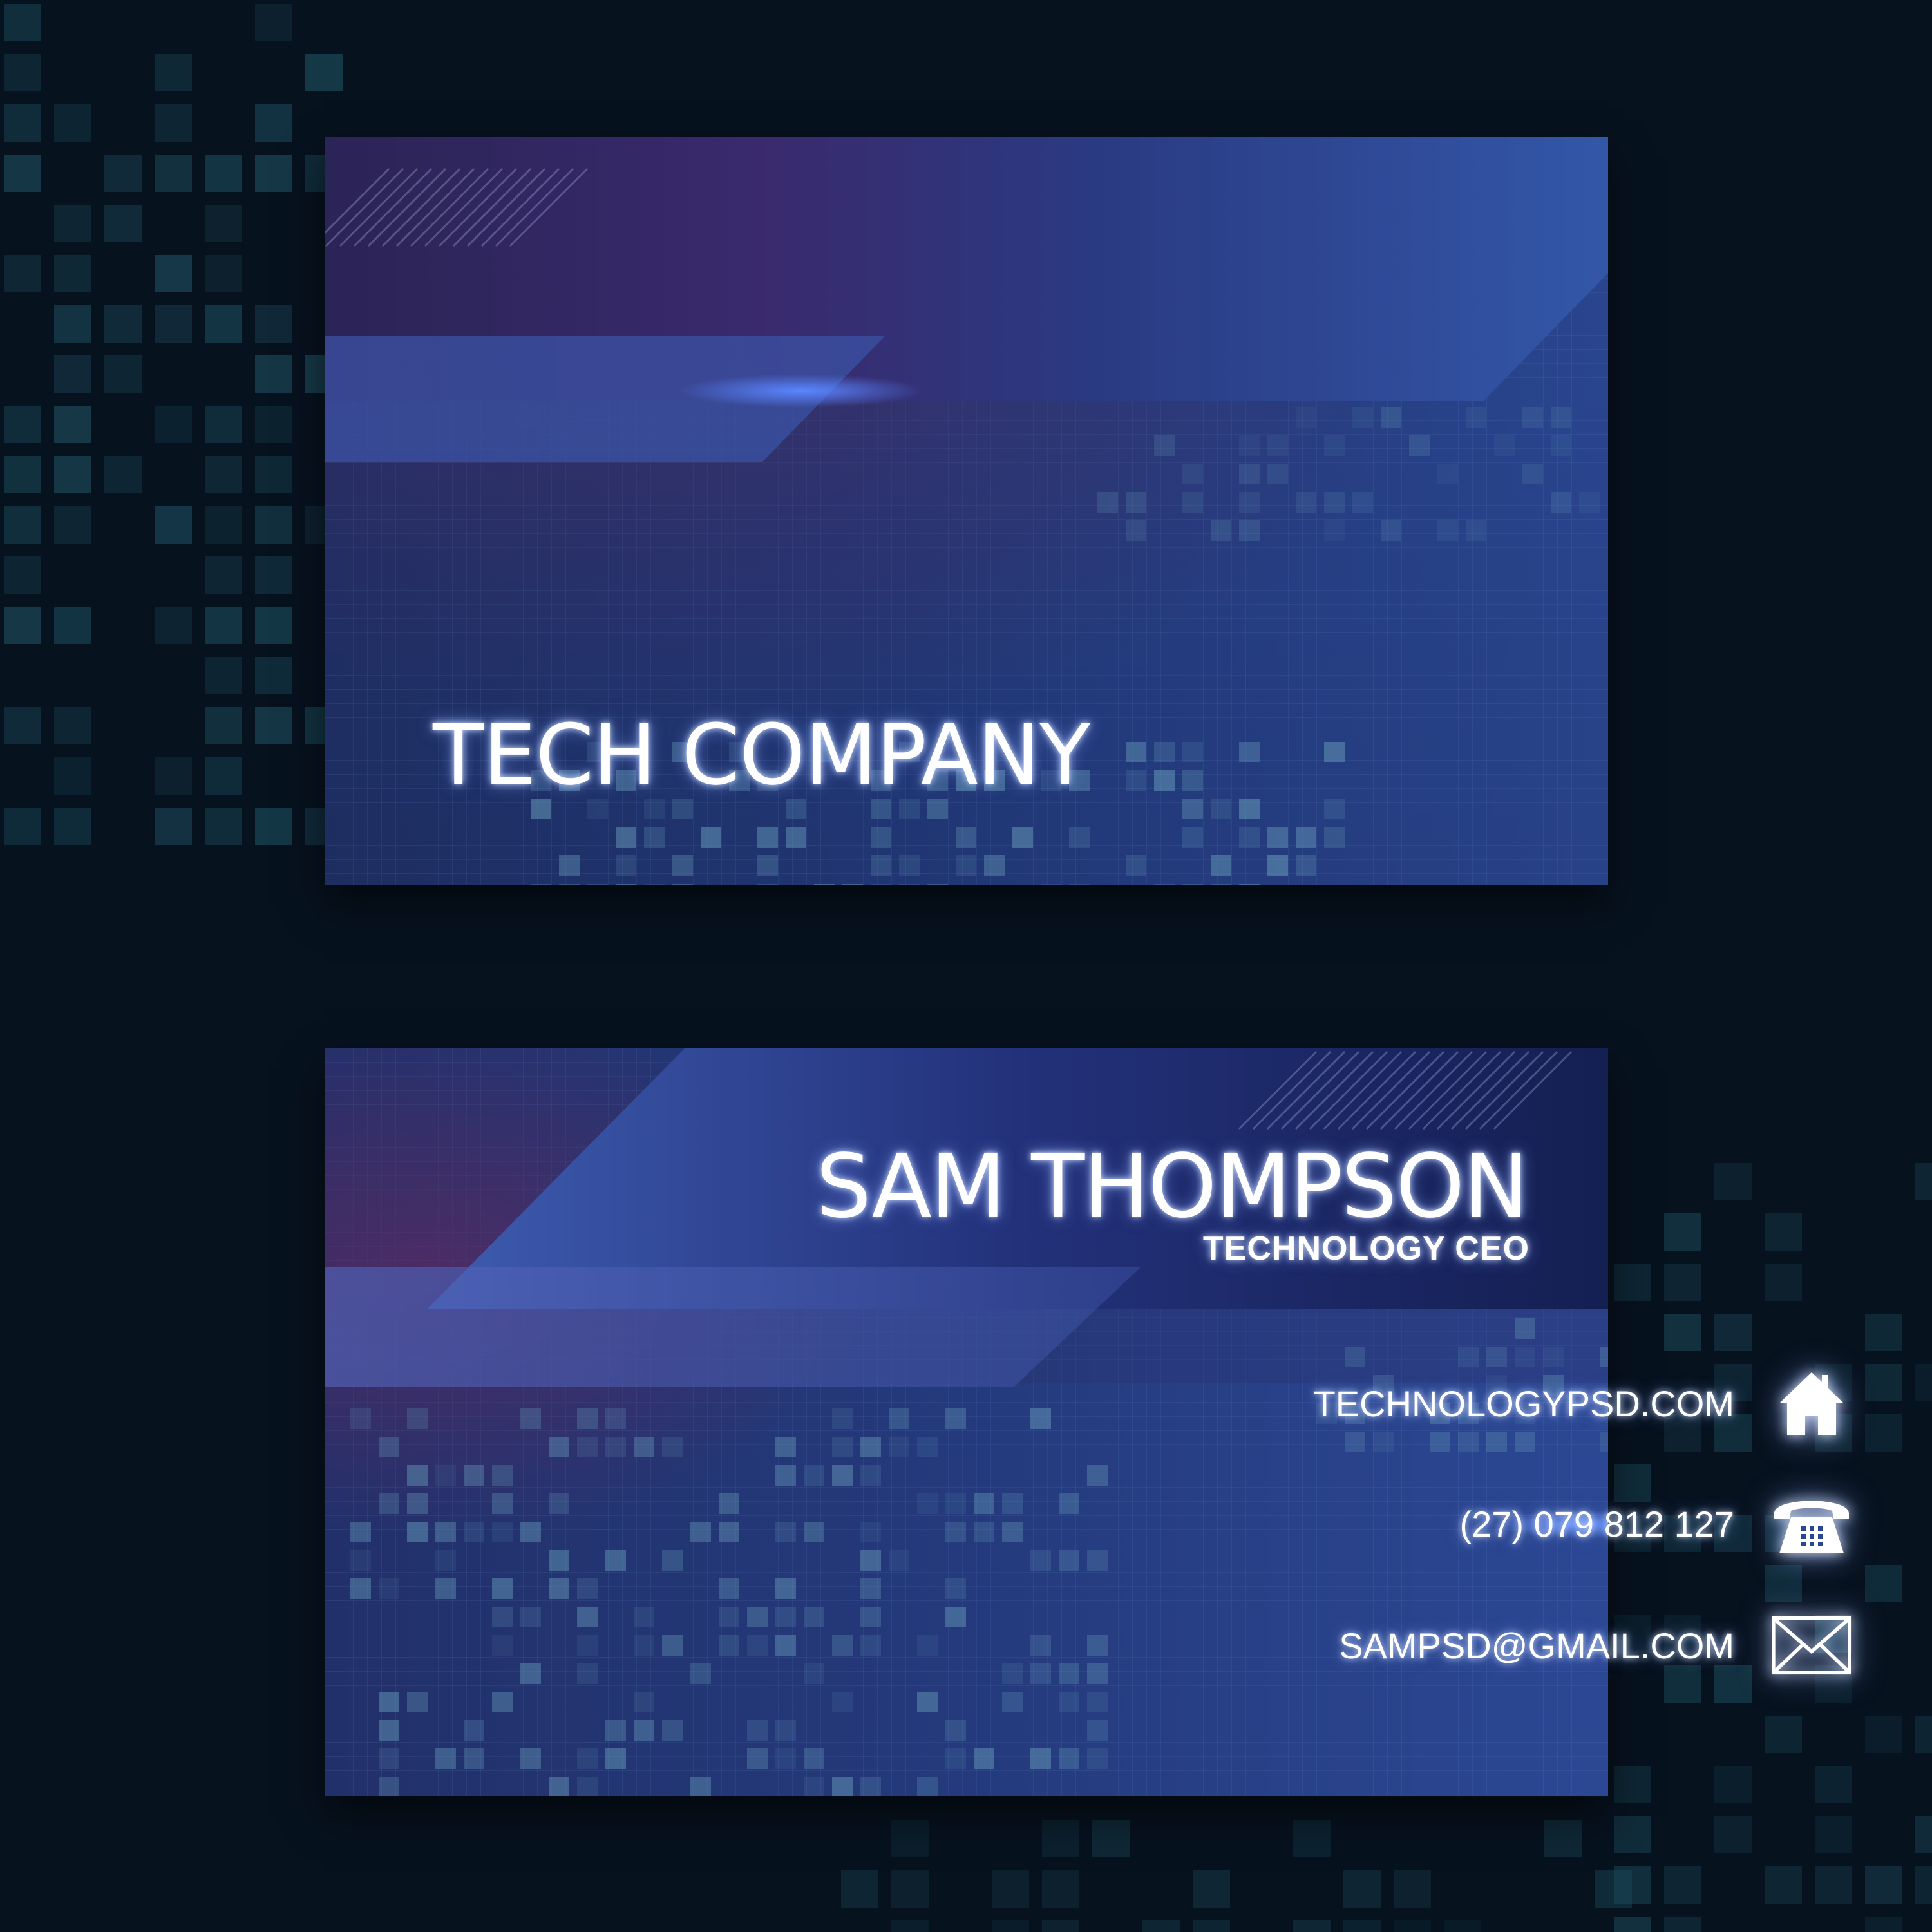 Image resolution: width=1932 pixels, height=1932 pixels. What do you see at coordinates (1537, 1646) in the screenshot?
I see `email-text: SAMPSD@GMAIL.COM` at bounding box center [1537, 1646].